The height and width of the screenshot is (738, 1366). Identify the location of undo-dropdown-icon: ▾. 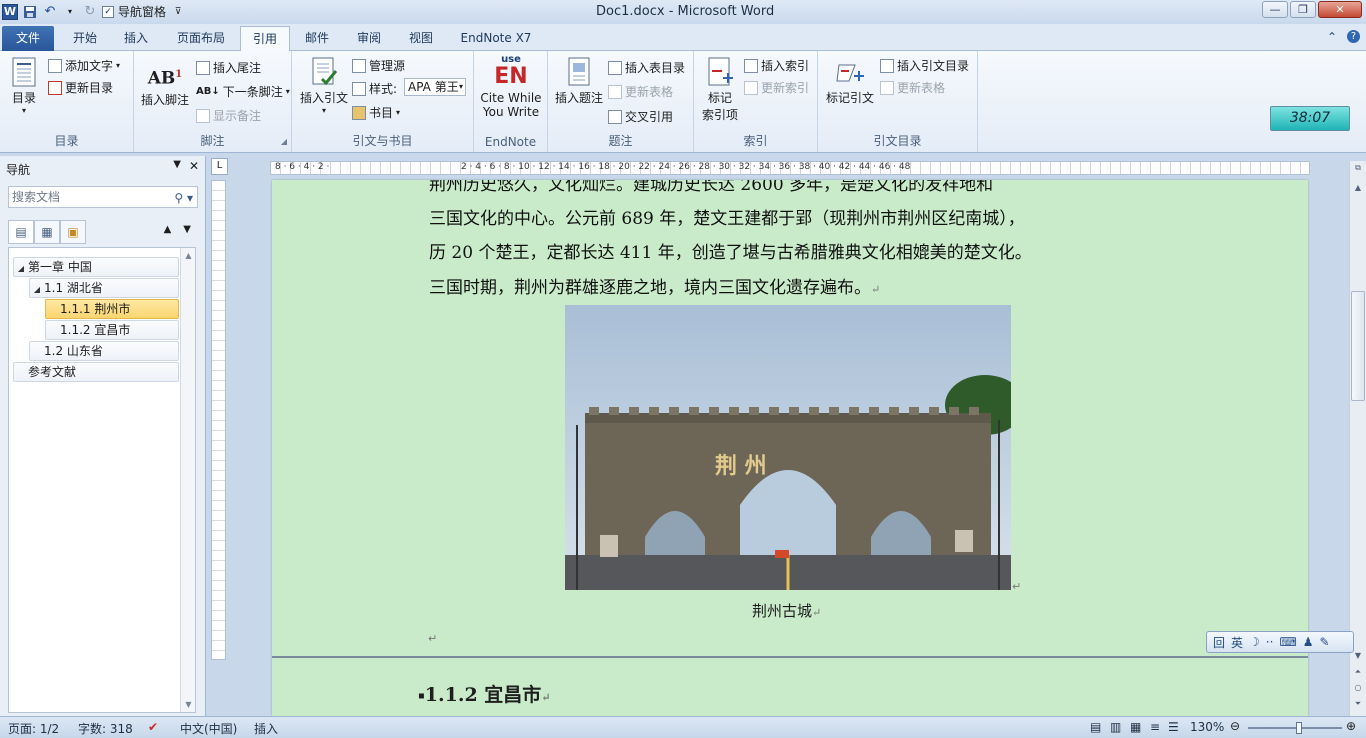
(70, 12).